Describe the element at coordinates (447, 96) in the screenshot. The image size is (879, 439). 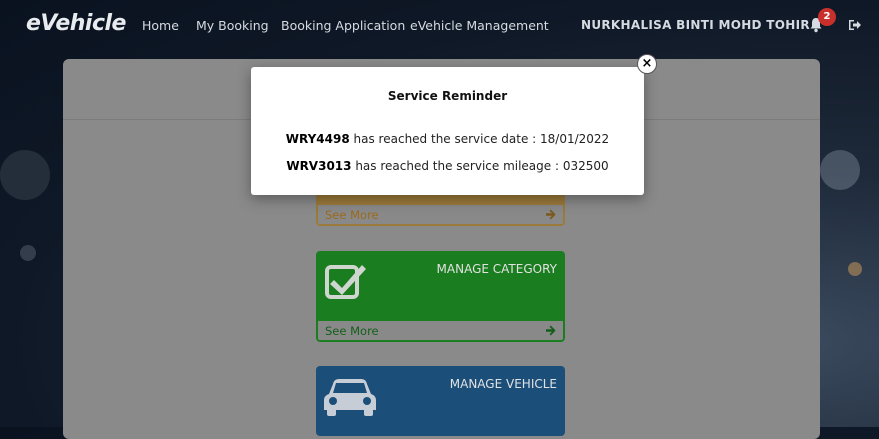
I see `modal-title: Service Reminder` at that location.